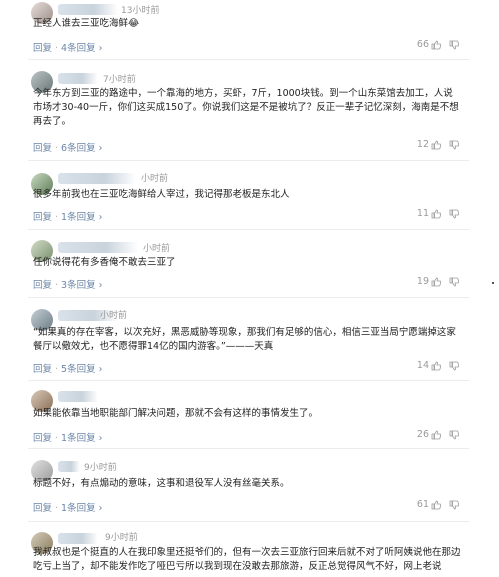 Image resolution: width=499 pixels, height=577 pixels. What do you see at coordinates (119, 80) in the screenshot?
I see `comment-time: 7小时前` at bounding box center [119, 80].